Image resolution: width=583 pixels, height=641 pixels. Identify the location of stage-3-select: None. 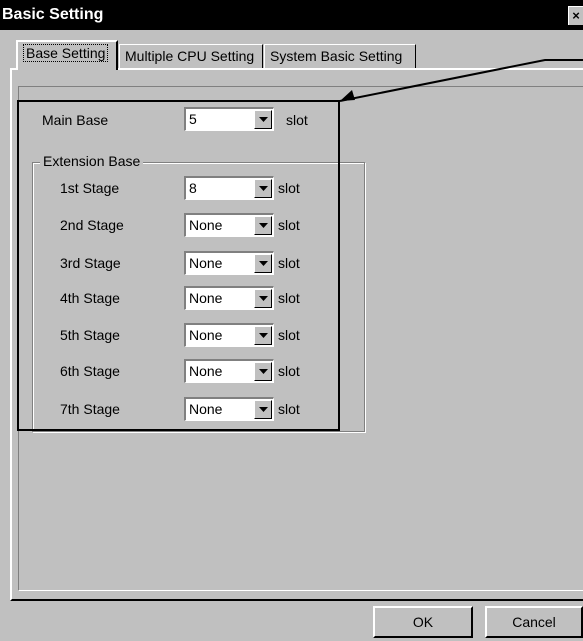
(229, 263).